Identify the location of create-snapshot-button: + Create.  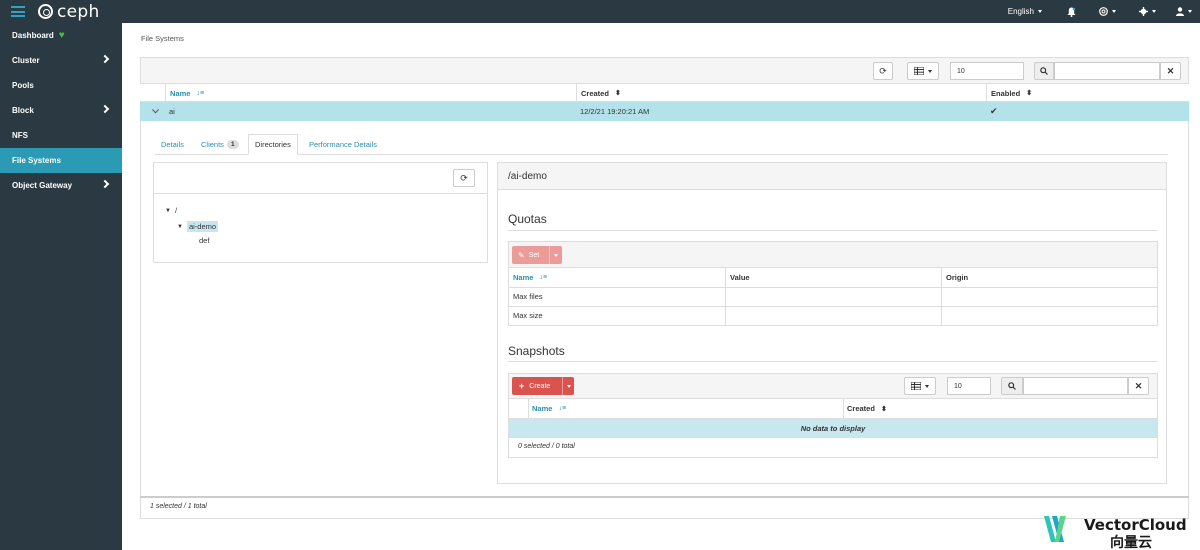
(543, 386).